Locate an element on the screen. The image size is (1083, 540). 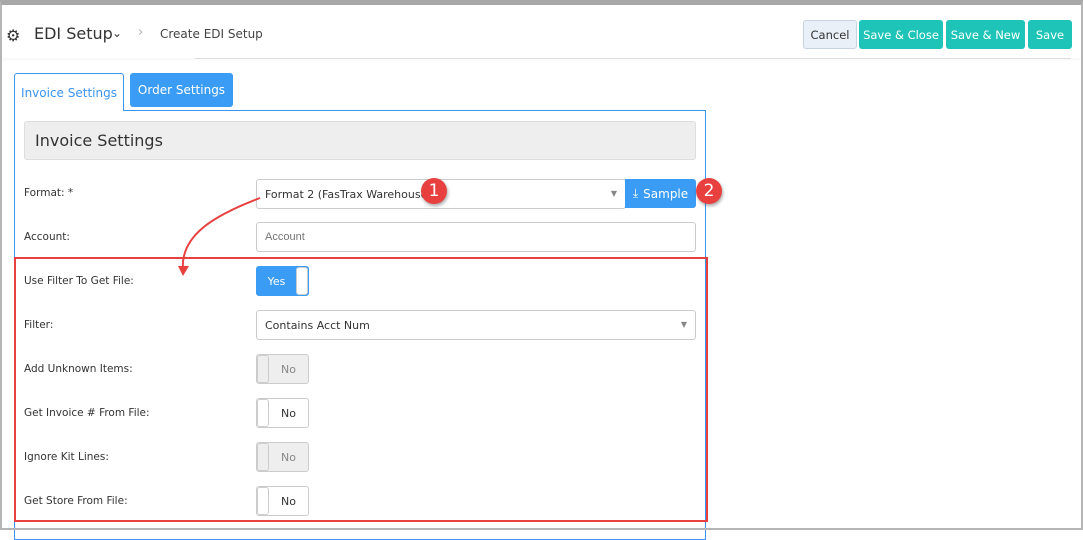
get-invoice-label: Get Invoice # From File: is located at coordinates (87, 413).